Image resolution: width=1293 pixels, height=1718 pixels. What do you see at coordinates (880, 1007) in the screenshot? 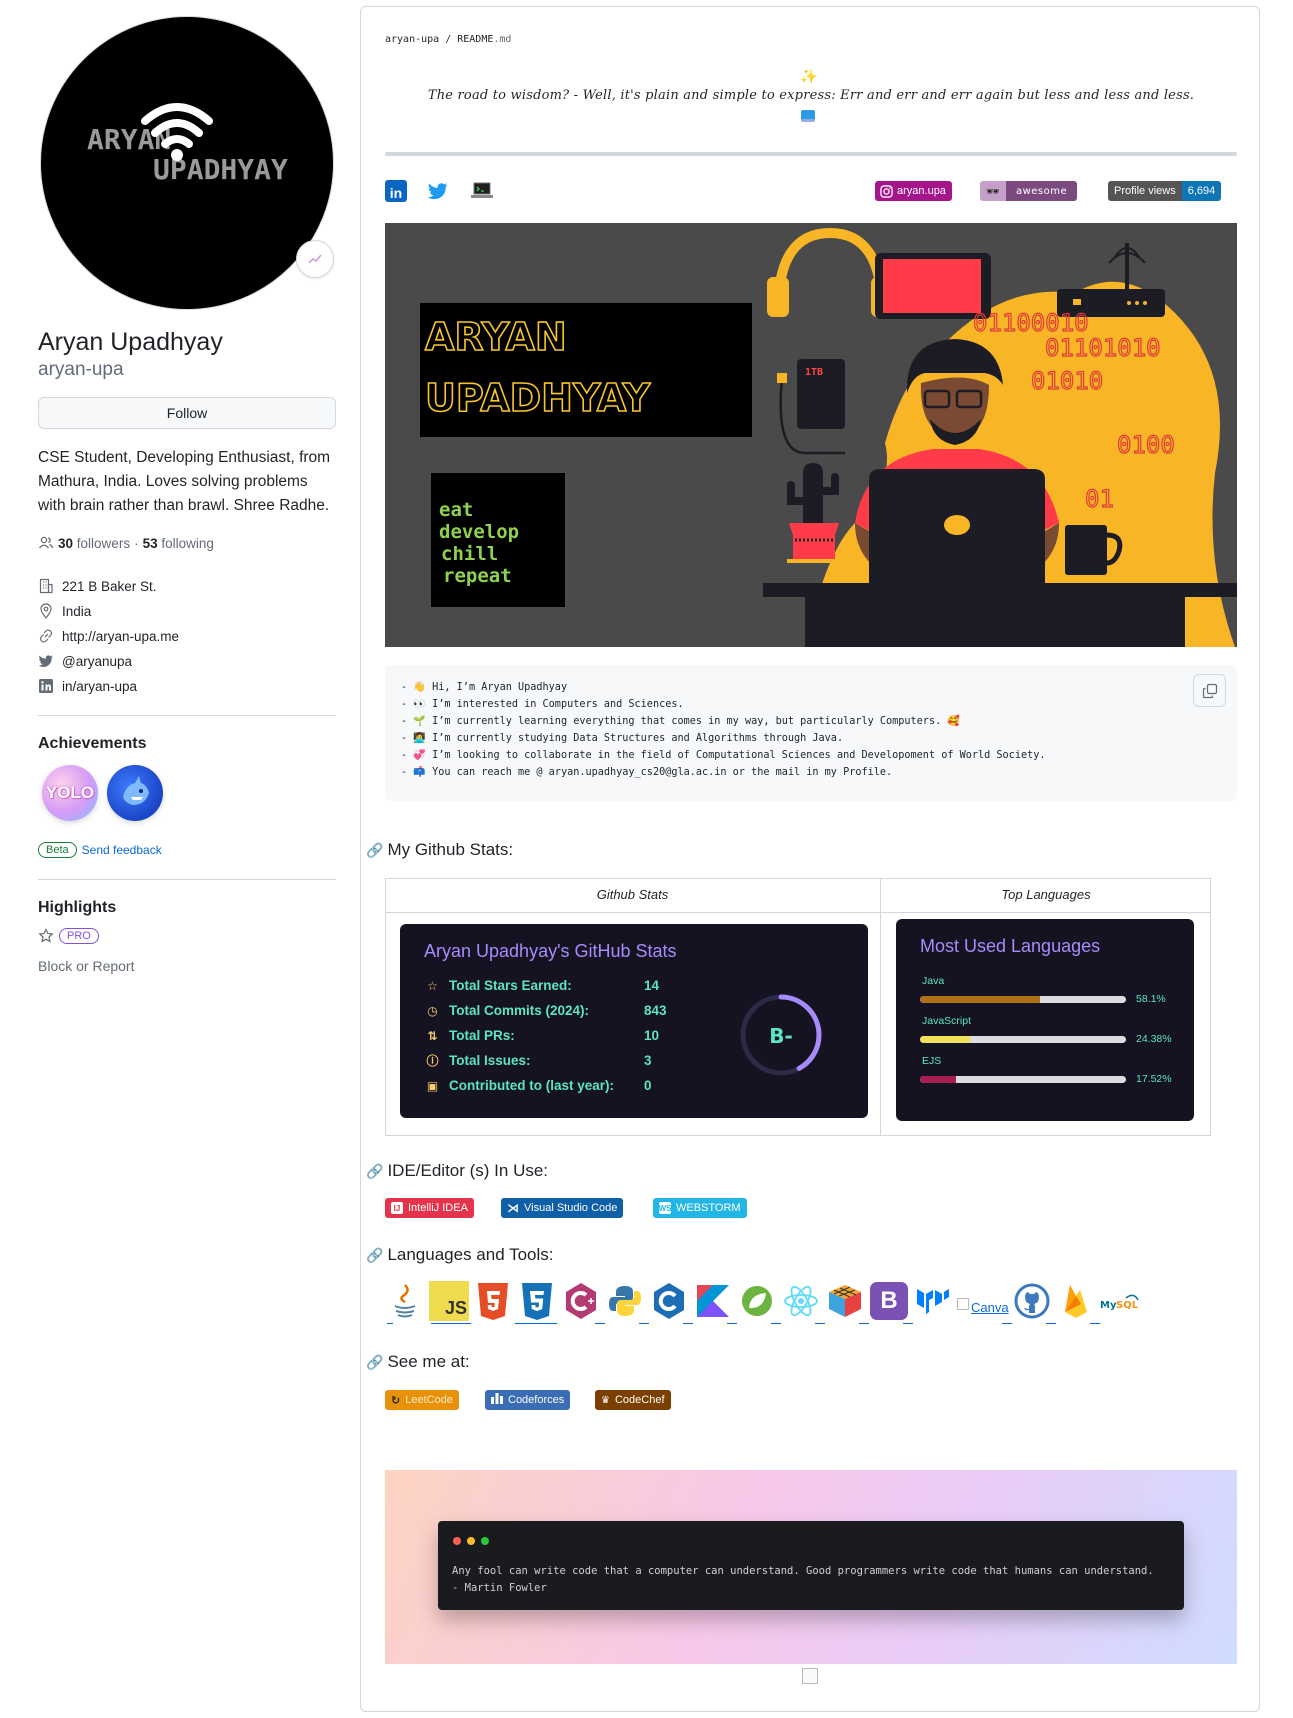
I see `stats-table-divider` at bounding box center [880, 1007].